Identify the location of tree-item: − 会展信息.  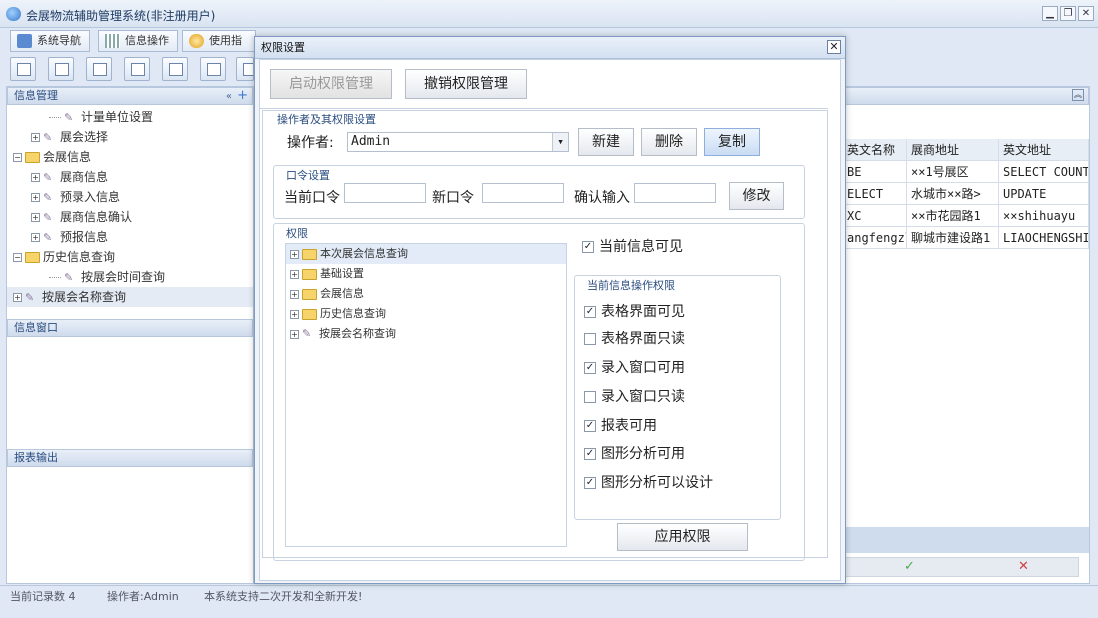
(130, 157).